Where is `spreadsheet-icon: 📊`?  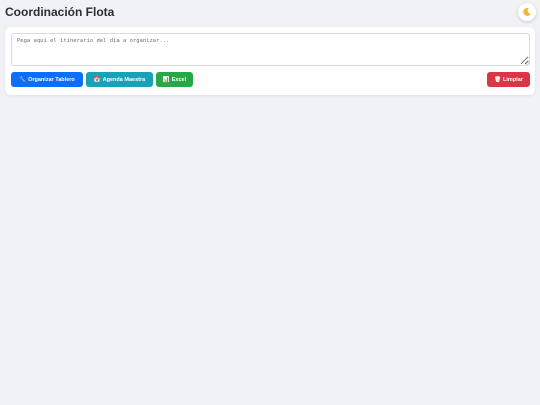 spreadsheet-icon: 📊 is located at coordinates (166, 79).